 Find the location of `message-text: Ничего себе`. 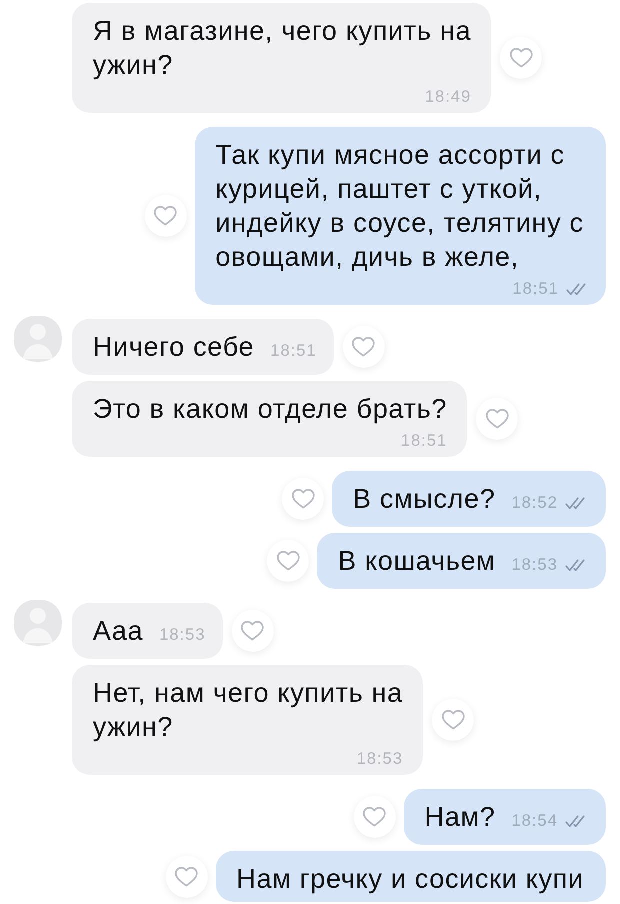

message-text: Ничего себе is located at coordinates (174, 347).